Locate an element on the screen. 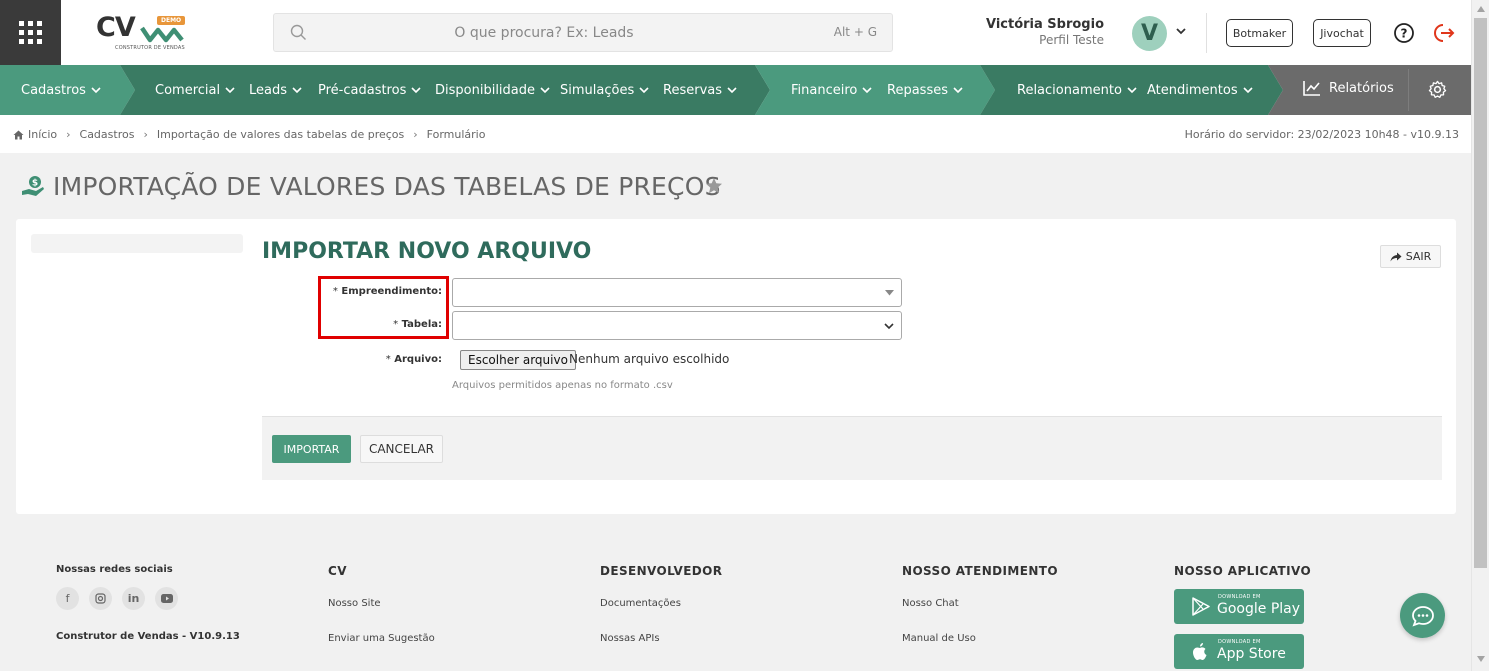 The height and width of the screenshot is (671, 1489). file-status: Nenhum arquivo escolhido is located at coordinates (649, 359).